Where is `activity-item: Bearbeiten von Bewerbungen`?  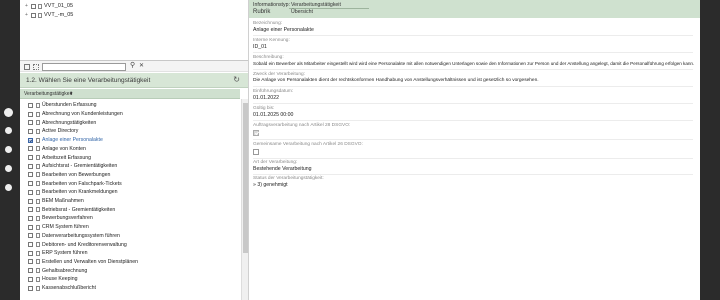
activity-item: Bearbeiten von Bewerbungen is located at coordinates (69, 175).